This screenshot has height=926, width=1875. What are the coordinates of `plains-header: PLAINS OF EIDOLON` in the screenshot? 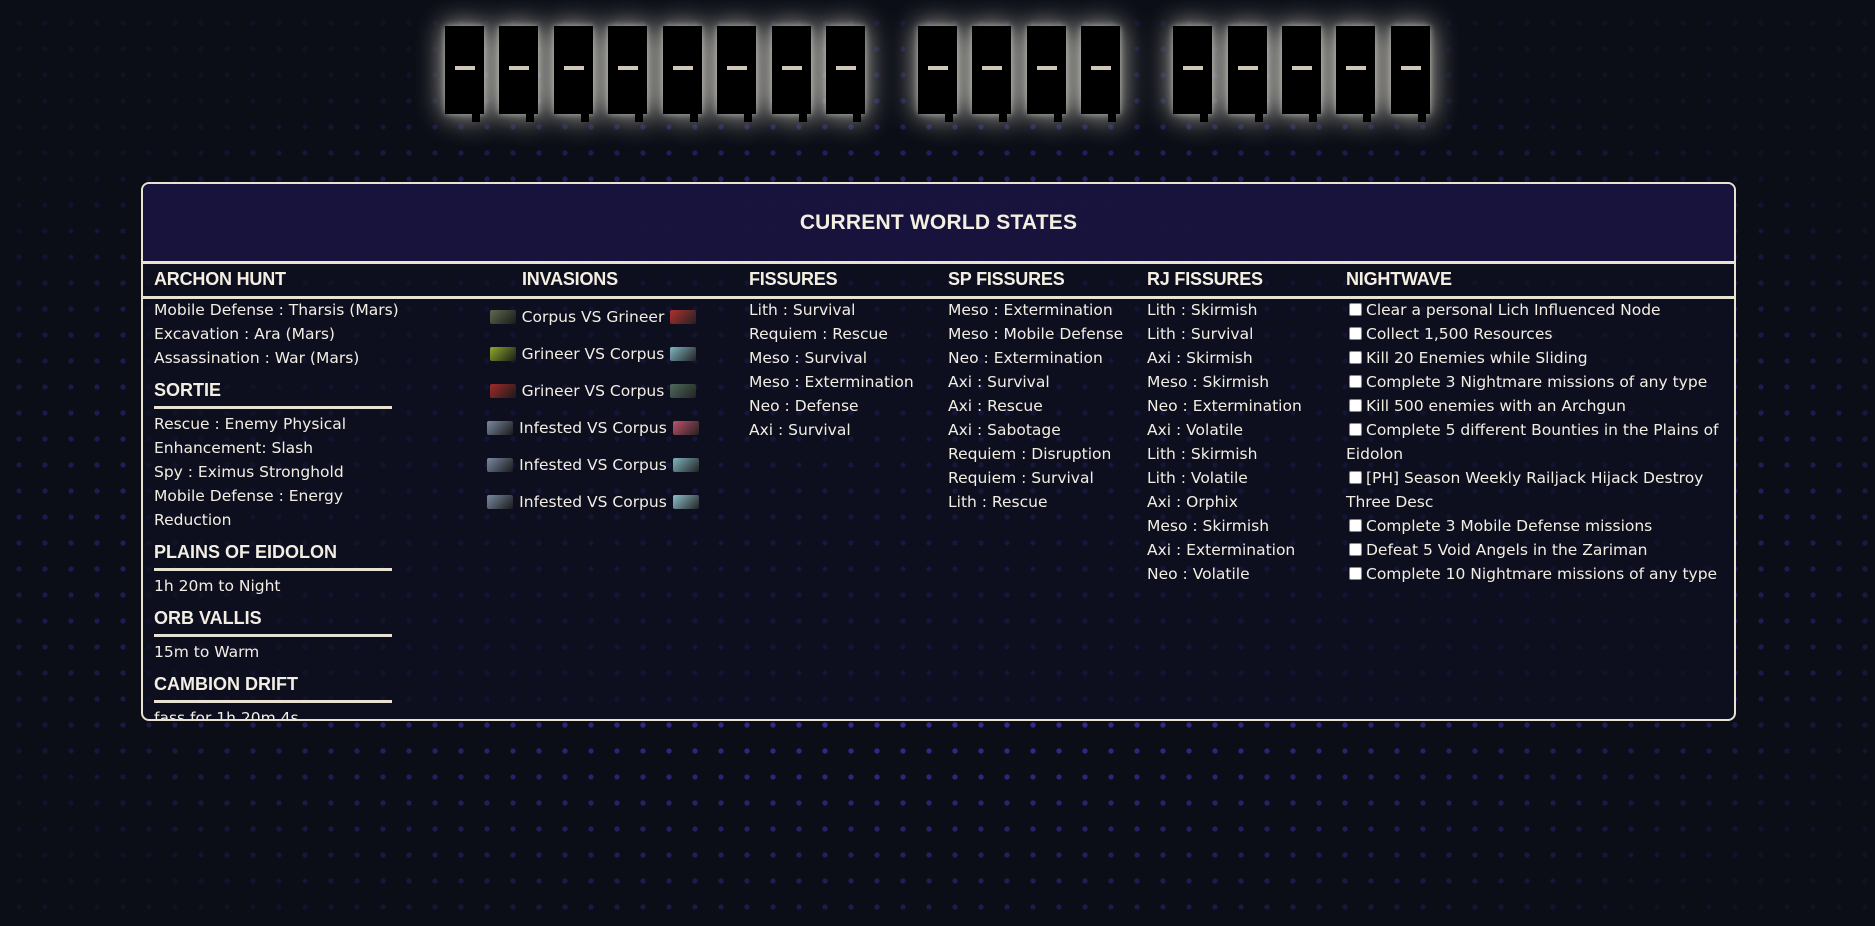 It's located at (273, 551).